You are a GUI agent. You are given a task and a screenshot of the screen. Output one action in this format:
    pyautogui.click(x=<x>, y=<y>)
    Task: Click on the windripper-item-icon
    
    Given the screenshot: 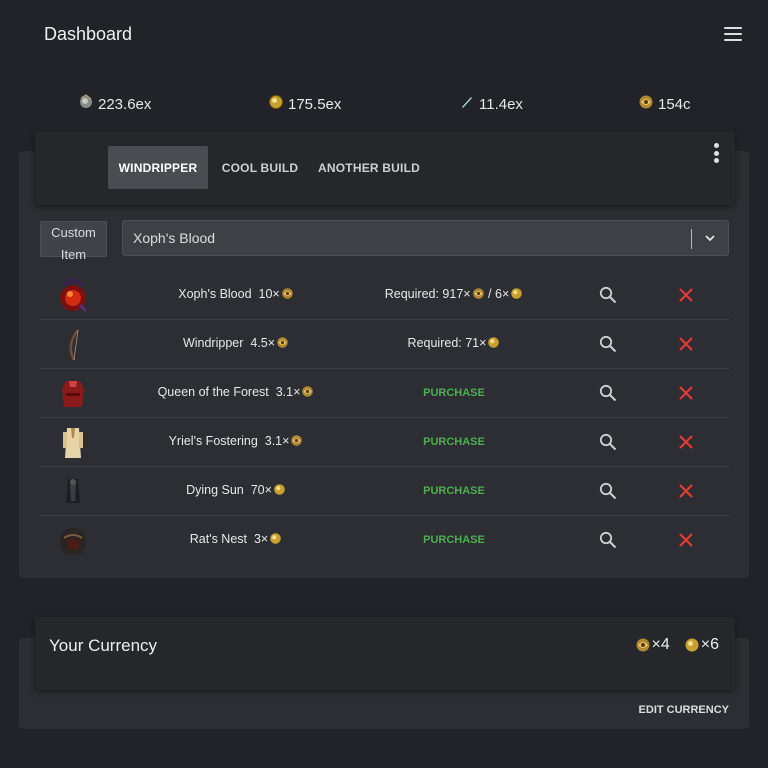 What is the action you would take?
    pyautogui.click(x=74, y=345)
    